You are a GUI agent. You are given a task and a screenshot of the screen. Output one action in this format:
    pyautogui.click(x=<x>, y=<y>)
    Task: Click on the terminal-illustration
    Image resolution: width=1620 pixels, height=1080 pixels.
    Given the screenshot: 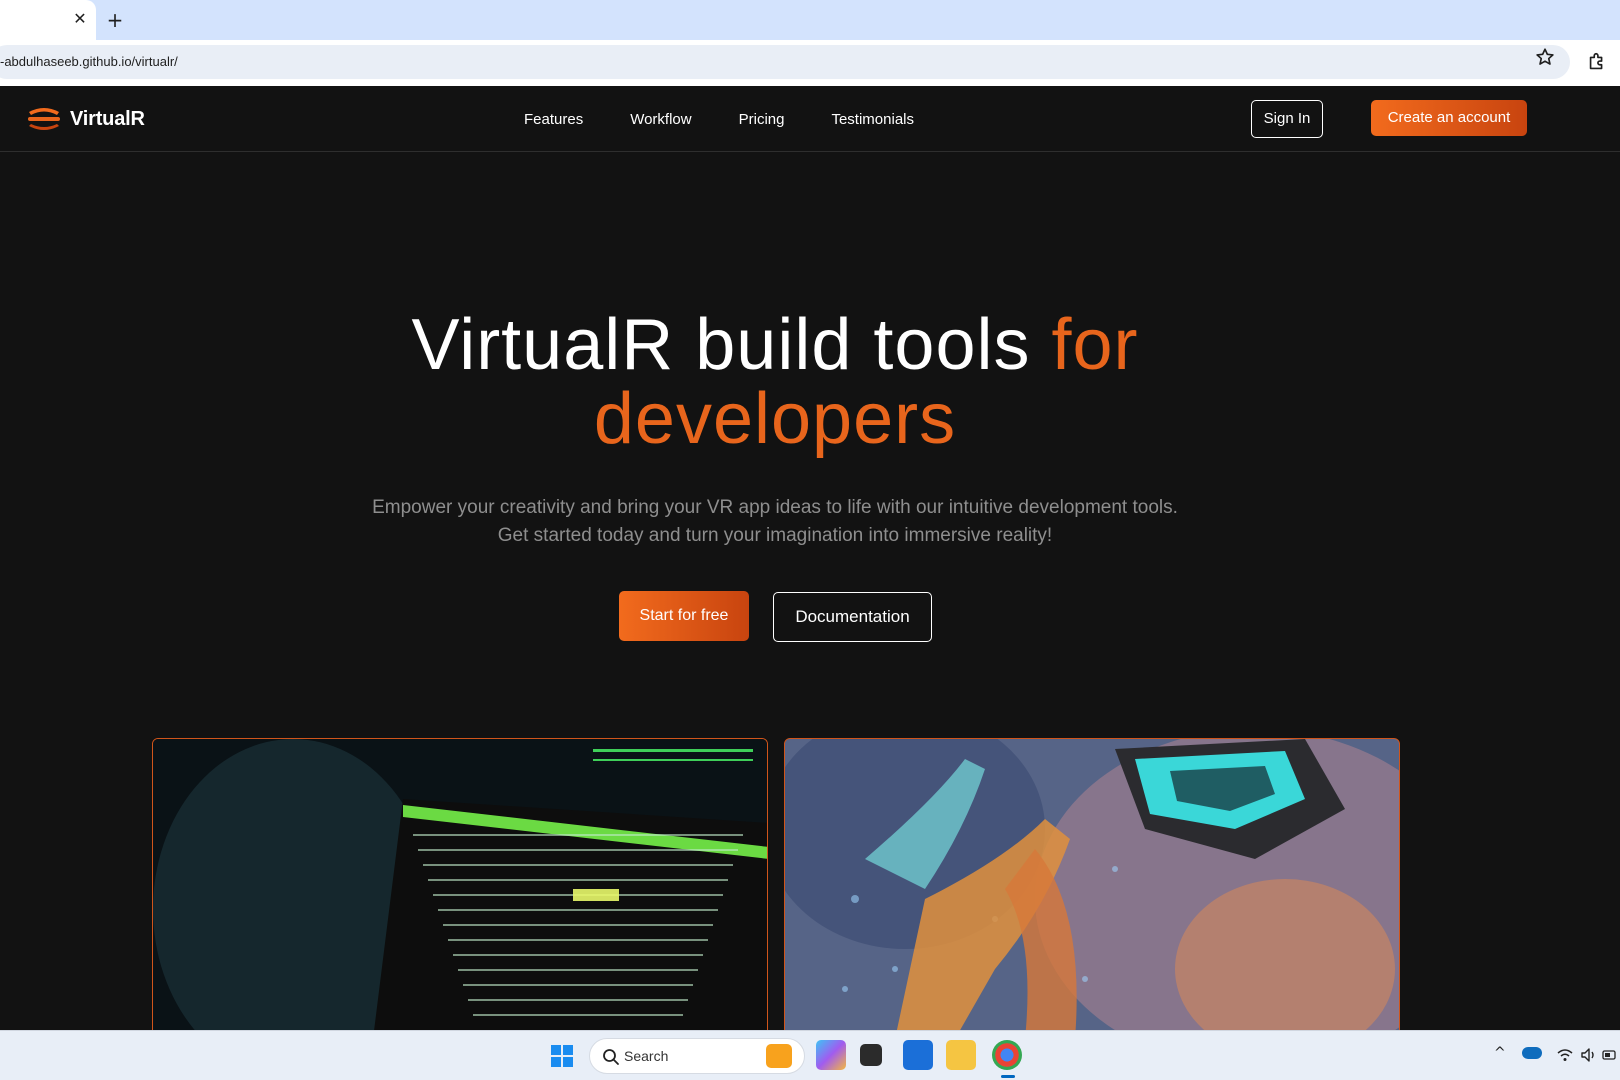 What is the action you would take?
    pyautogui.click(x=460, y=884)
    